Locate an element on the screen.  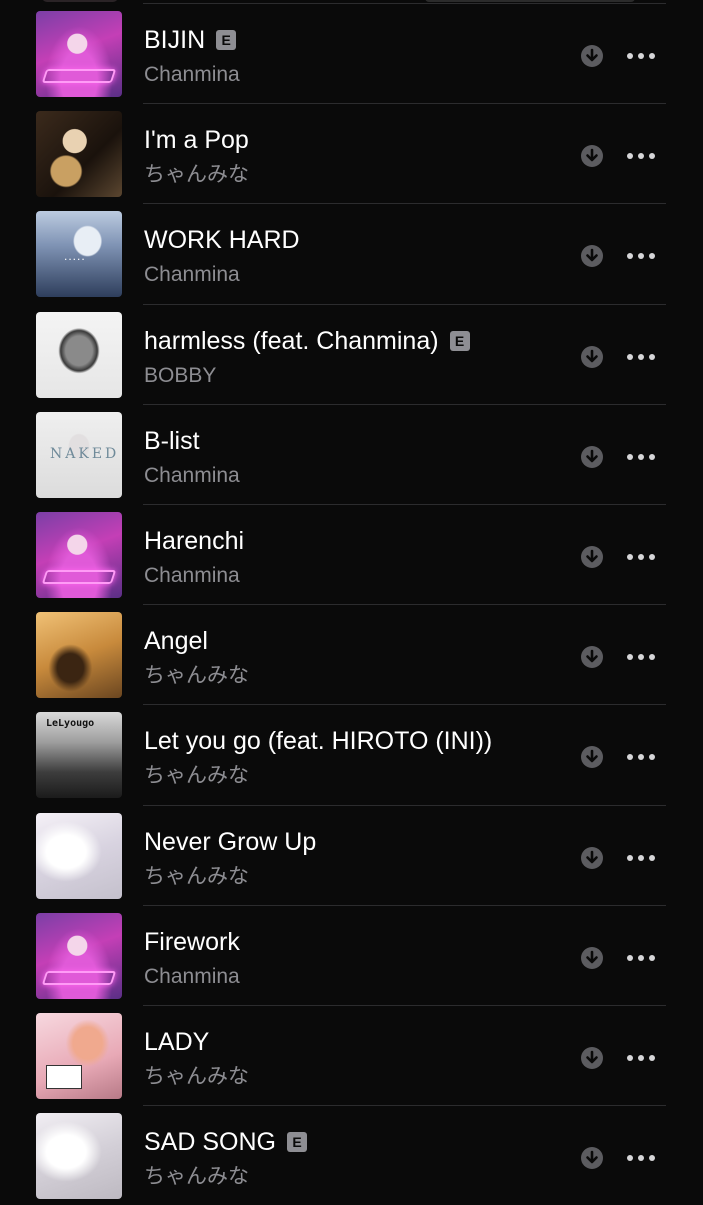
track-row: SAD SONG E ちゃんみな is located at coordinates (351, 1155).